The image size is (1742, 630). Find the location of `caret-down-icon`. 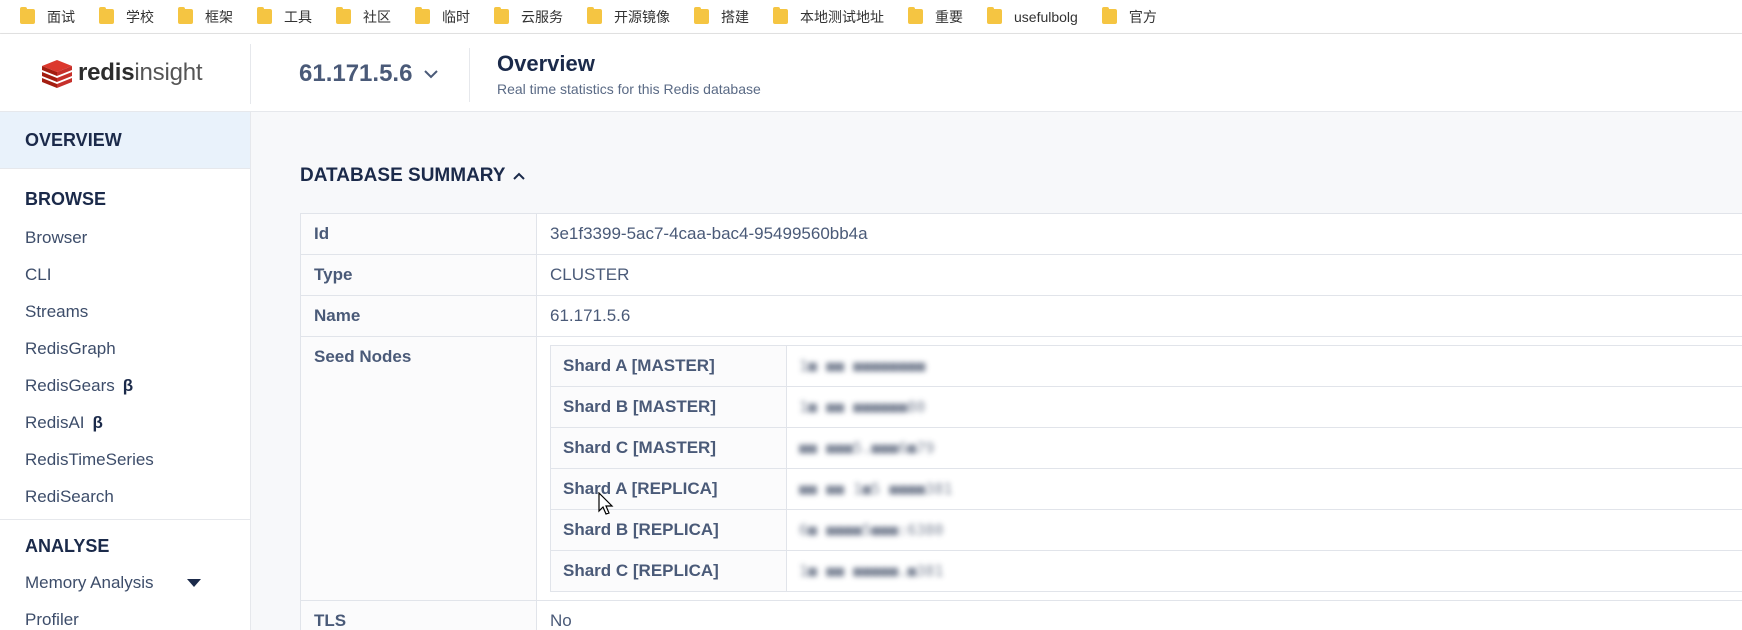

caret-down-icon is located at coordinates (194, 582).